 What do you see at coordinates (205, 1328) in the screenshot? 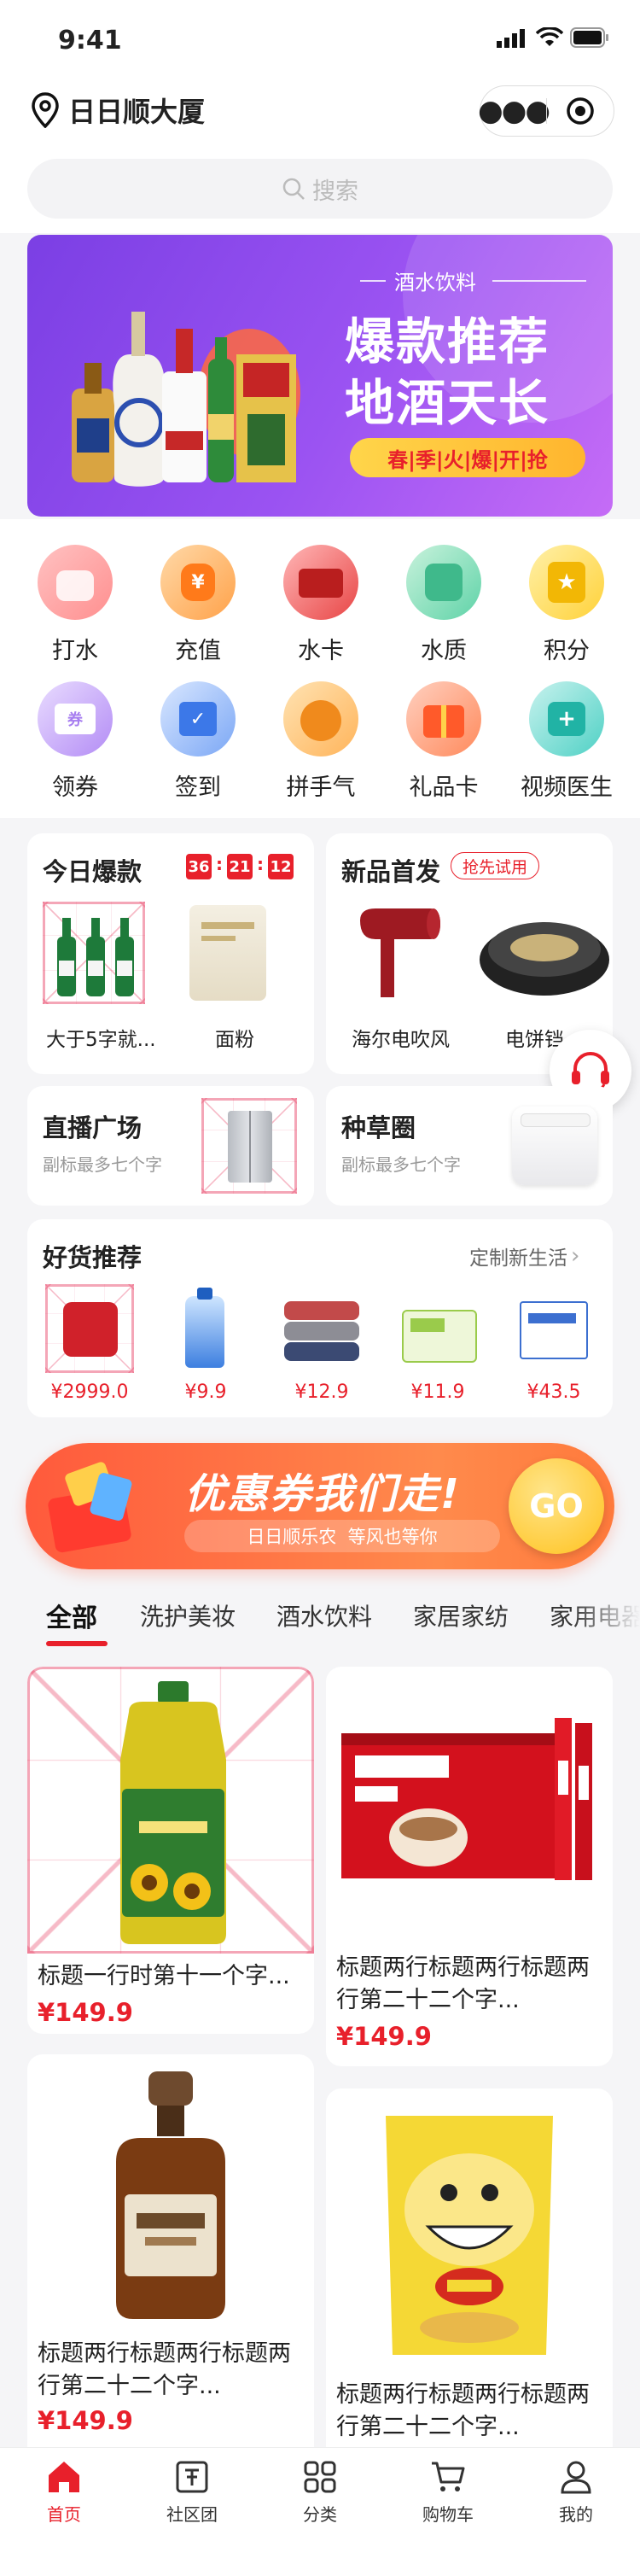
I see `detergent-image` at bounding box center [205, 1328].